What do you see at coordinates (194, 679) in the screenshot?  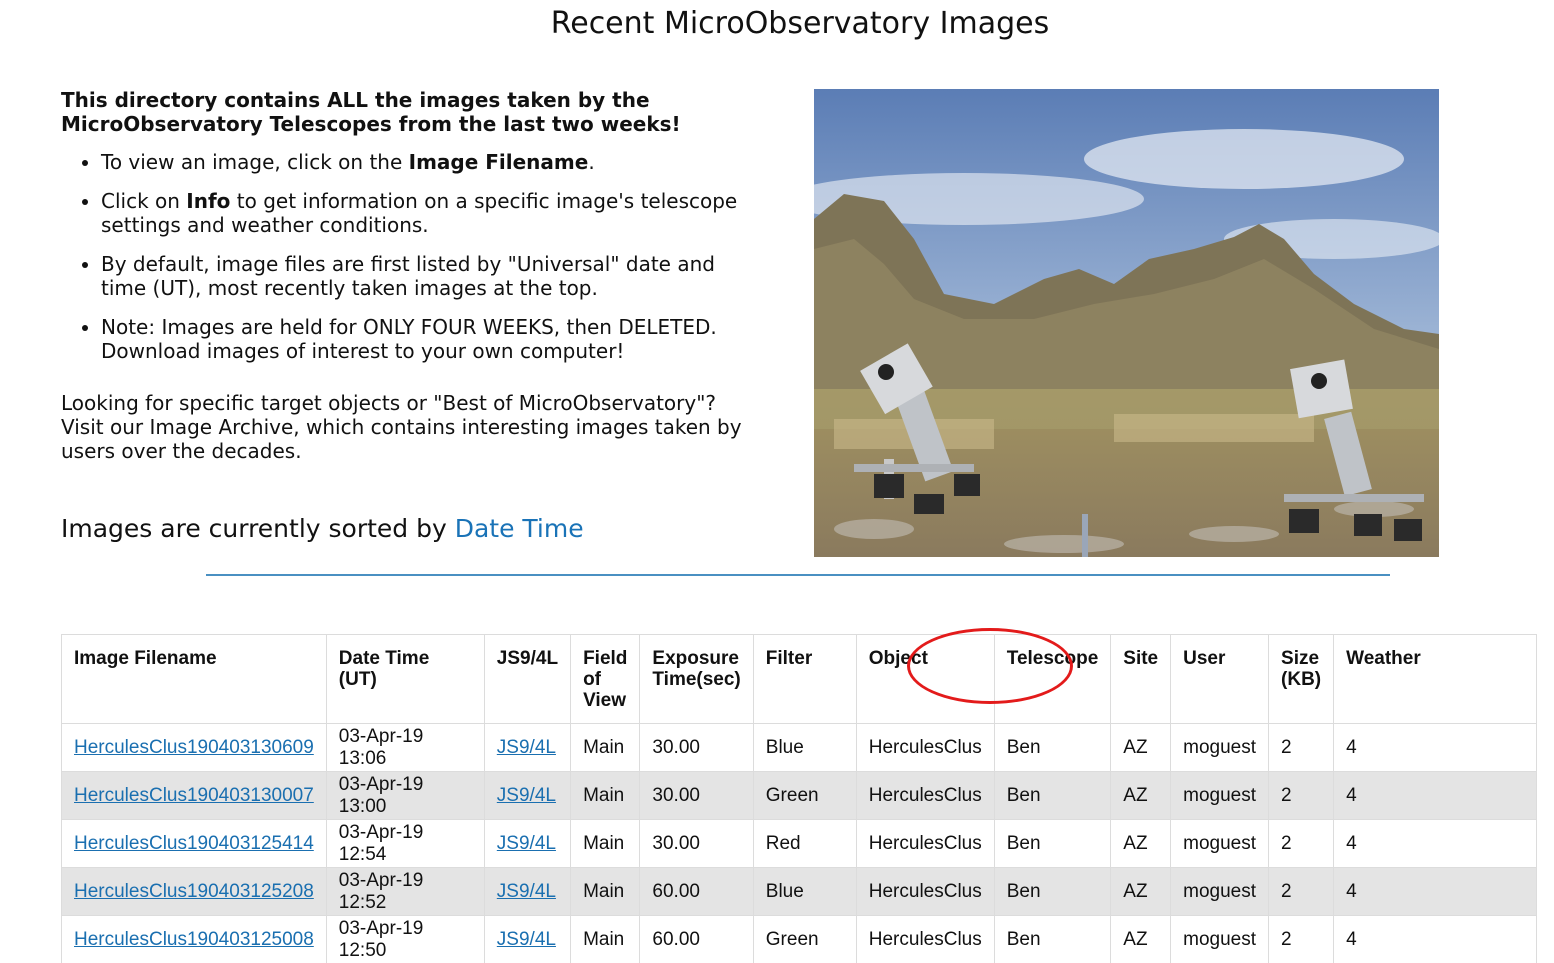 I see `column-header-filename: Image Filename` at bounding box center [194, 679].